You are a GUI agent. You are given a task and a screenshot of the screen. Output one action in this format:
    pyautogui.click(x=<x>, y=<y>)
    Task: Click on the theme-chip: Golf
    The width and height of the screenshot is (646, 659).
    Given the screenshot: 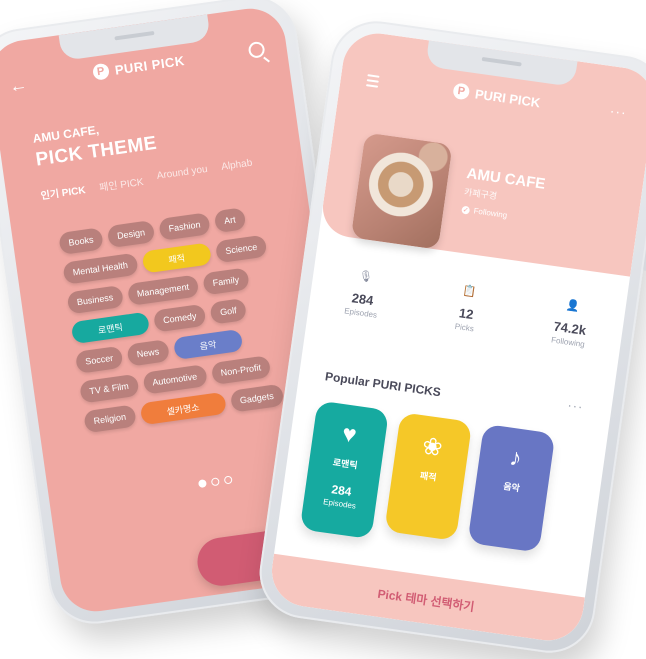 What is the action you would take?
    pyautogui.click(x=228, y=311)
    